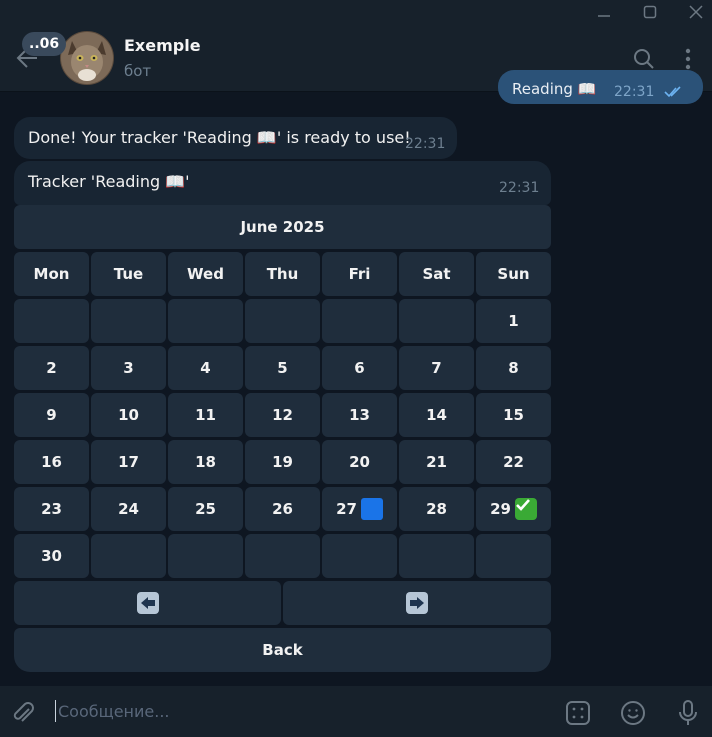 This screenshot has width=712, height=737. Describe the element at coordinates (688, 713) in the screenshot. I see `microphone-icon` at that location.